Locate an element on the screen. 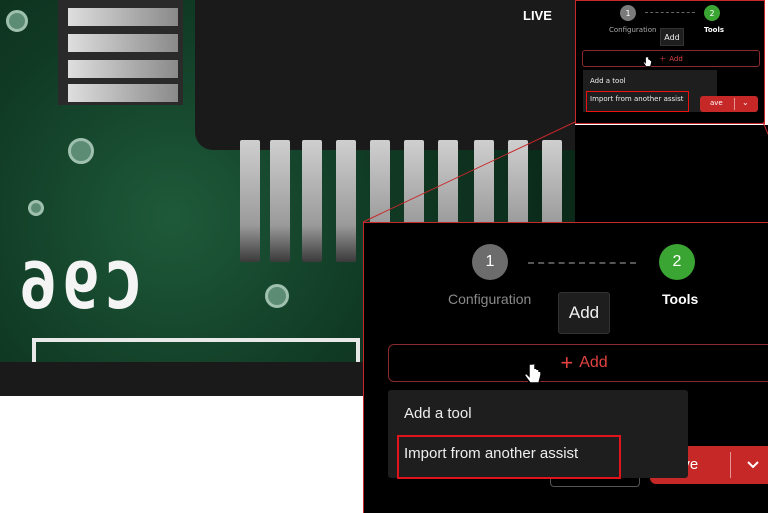 The image size is (768, 513). add-button: + Add is located at coordinates (578, 363).